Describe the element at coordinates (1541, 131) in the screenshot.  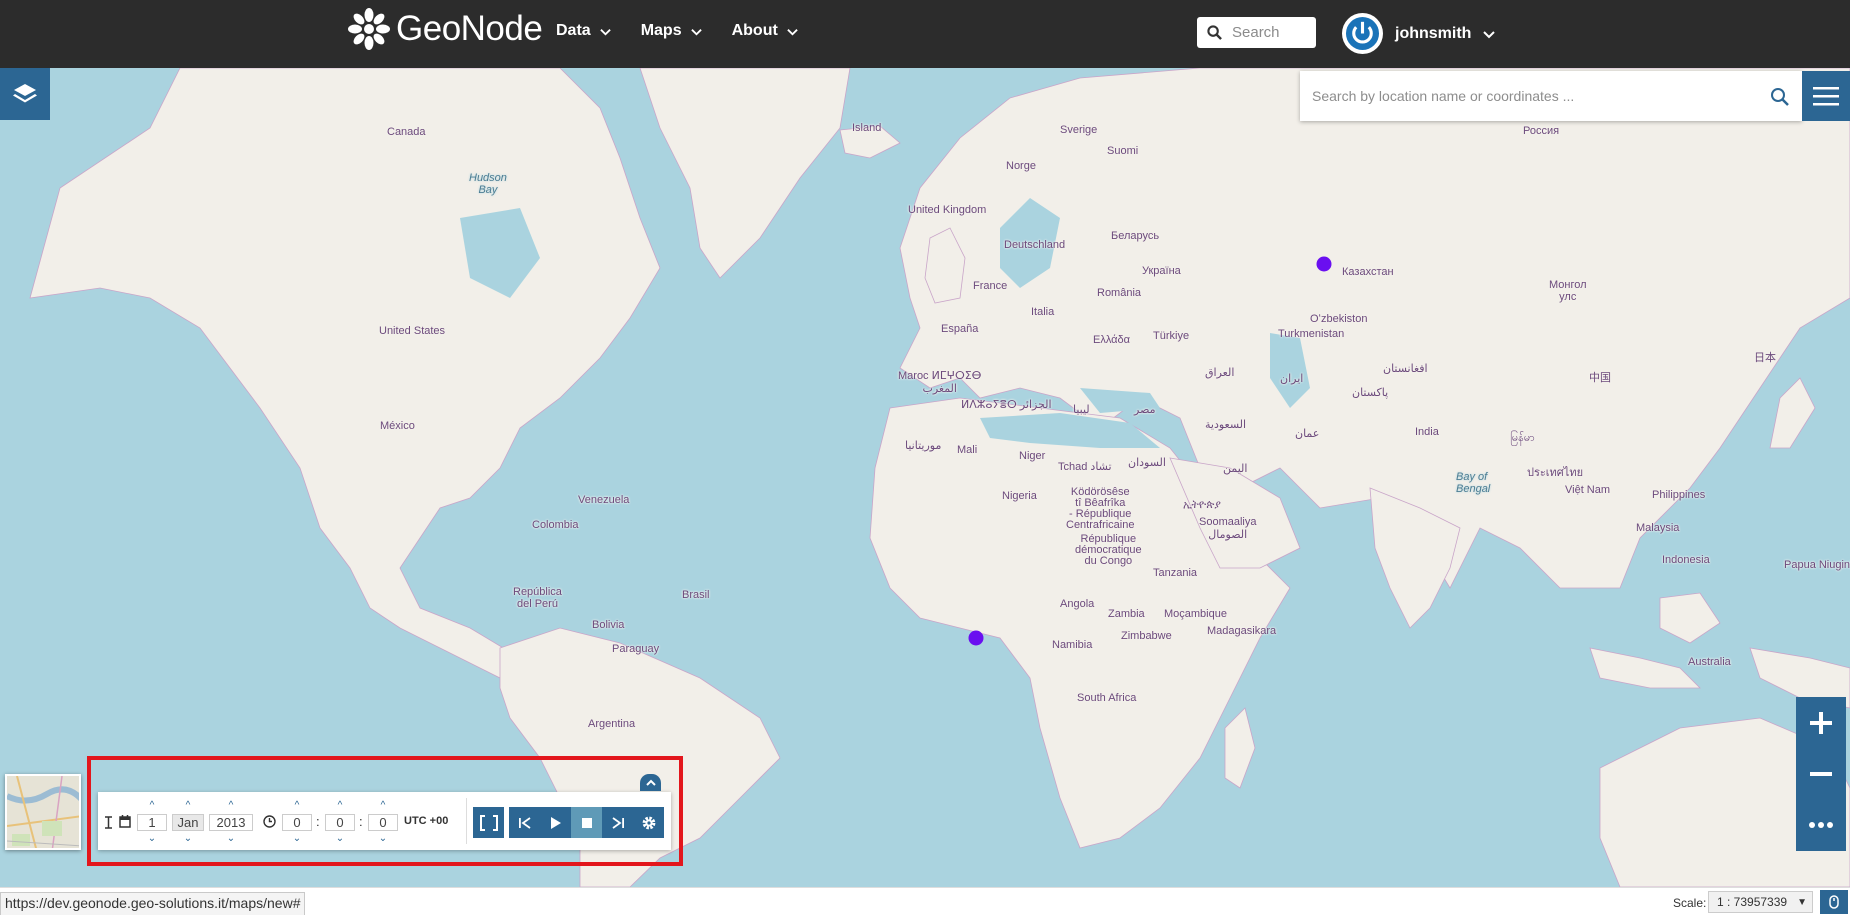
I see `map-label-rossiya: Россия` at that location.